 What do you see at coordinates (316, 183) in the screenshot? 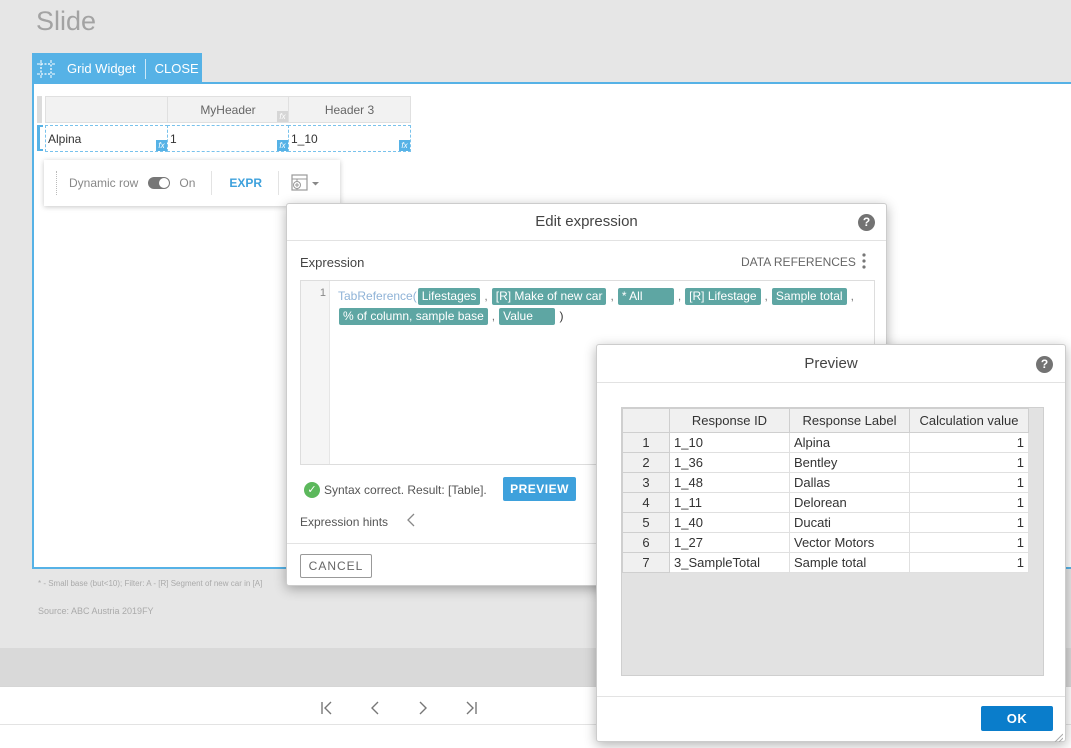
I see `chevron-down-icon` at bounding box center [316, 183].